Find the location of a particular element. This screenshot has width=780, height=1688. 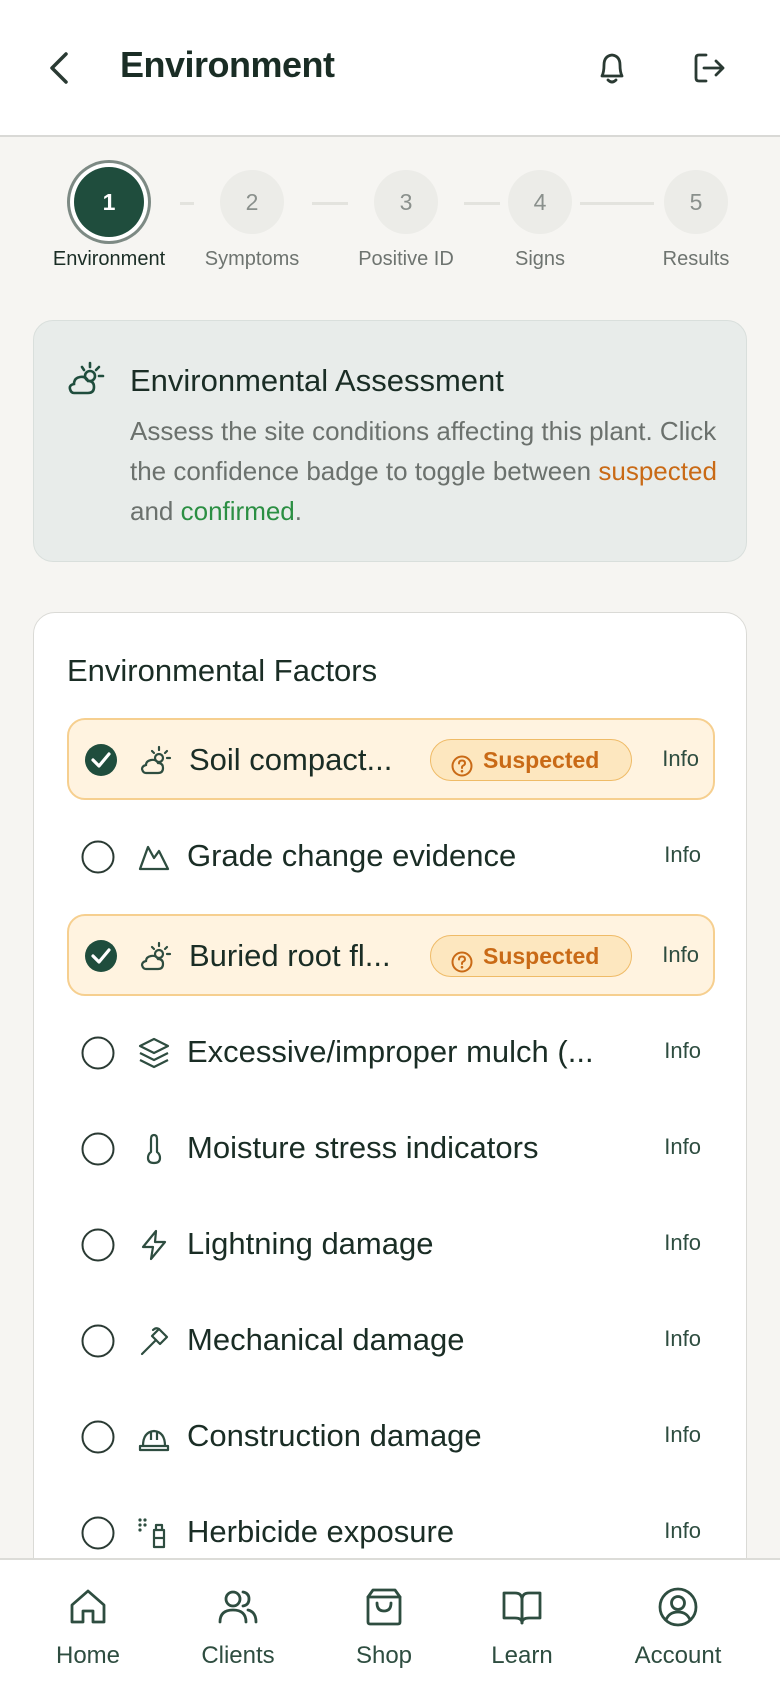

step-environment: 1 Environment is located at coordinates (109, 215).